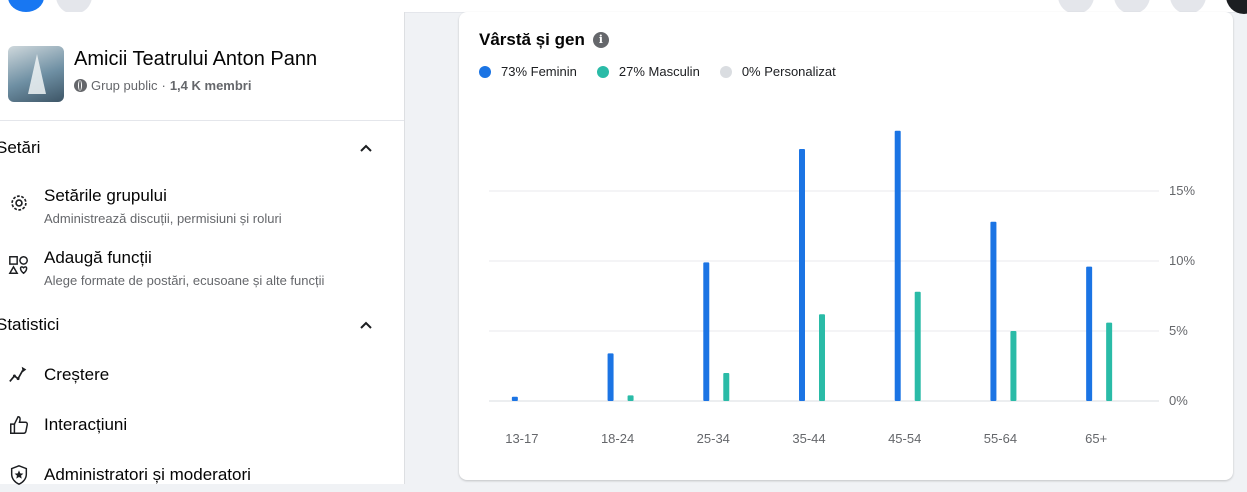  I want to click on bar-feminin-65+, so click(1089, 333).